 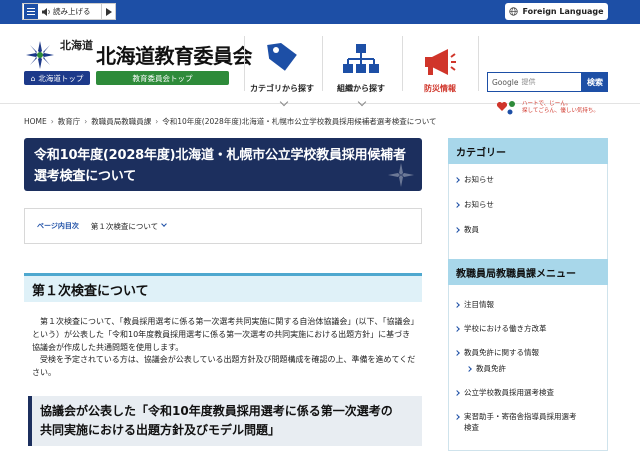 What do you see at coordinates (174, 54) in the screenshot?
I see `board-title: 北海道教育委員会` at bounding box center [174, 54].